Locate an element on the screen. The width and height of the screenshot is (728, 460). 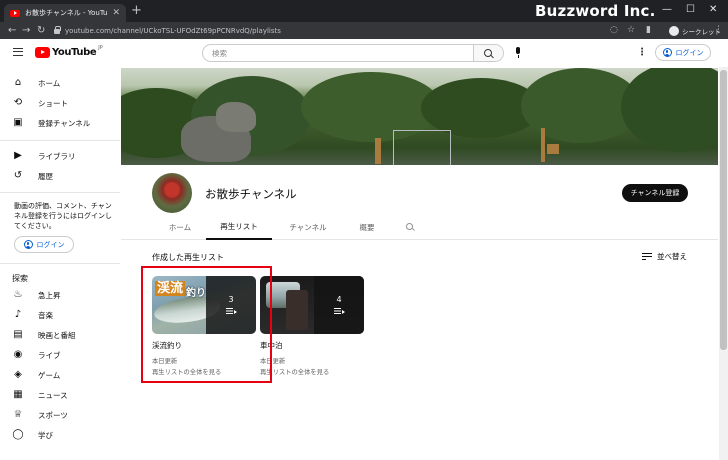
highlight-box is located at coordinates (206, 324).